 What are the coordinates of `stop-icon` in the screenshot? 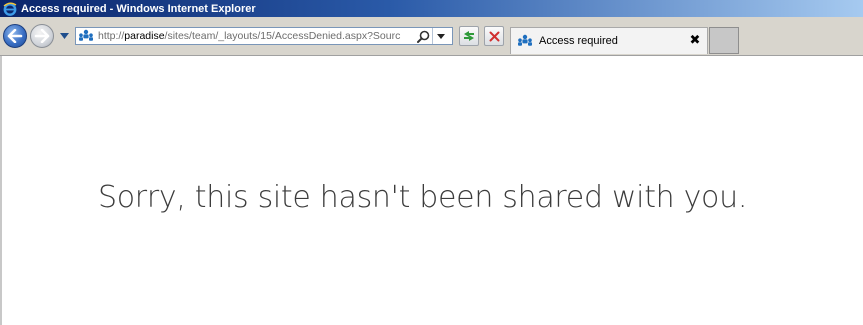 It's located at (494, 36).